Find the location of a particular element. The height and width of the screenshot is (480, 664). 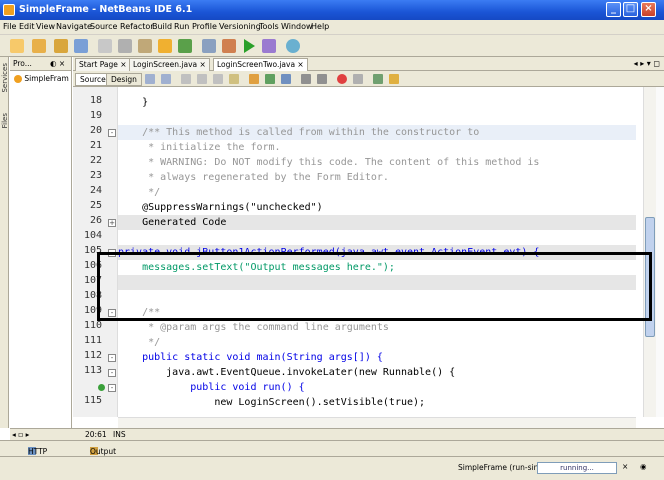

menu-build: Build is located at coordinates (162, 26).